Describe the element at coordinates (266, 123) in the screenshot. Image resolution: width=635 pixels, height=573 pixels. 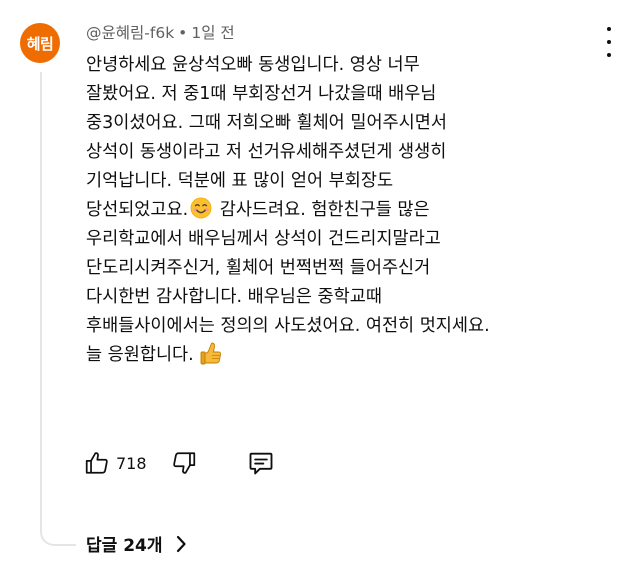
I see `comment-line: 중3이셨어요. 그때 저희오빠 휠체어 밀어주시면서` at that location.